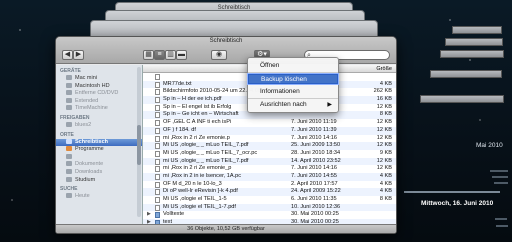 This screenshot has height=242, width=512. What do you see at coordinates (67, 55) in the screenshot?
I see `back-button: ◀` at bounding box center [67, 55].